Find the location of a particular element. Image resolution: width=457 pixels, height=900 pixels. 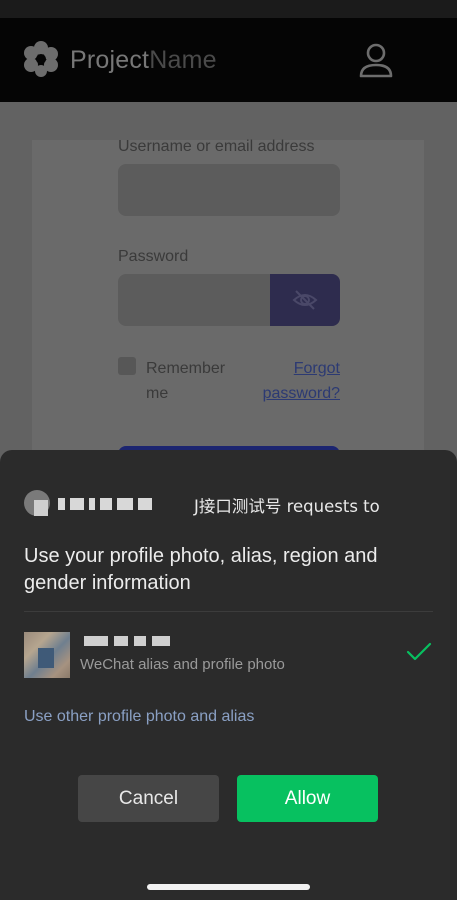

eye-slash-icon is located at coordinates (305, 300).